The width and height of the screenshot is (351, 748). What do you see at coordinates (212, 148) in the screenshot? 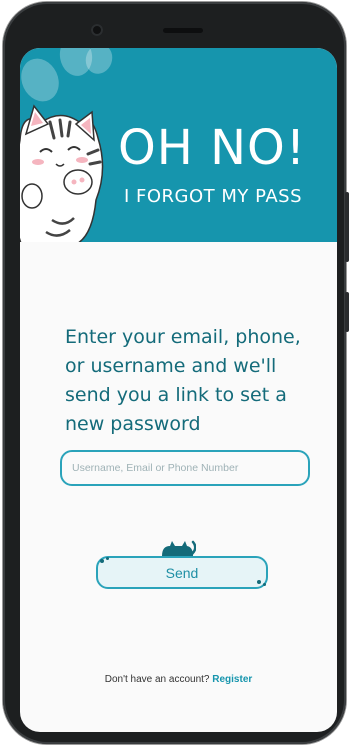
I see `page-title: OH NO!` at bounding box center [212, 148].